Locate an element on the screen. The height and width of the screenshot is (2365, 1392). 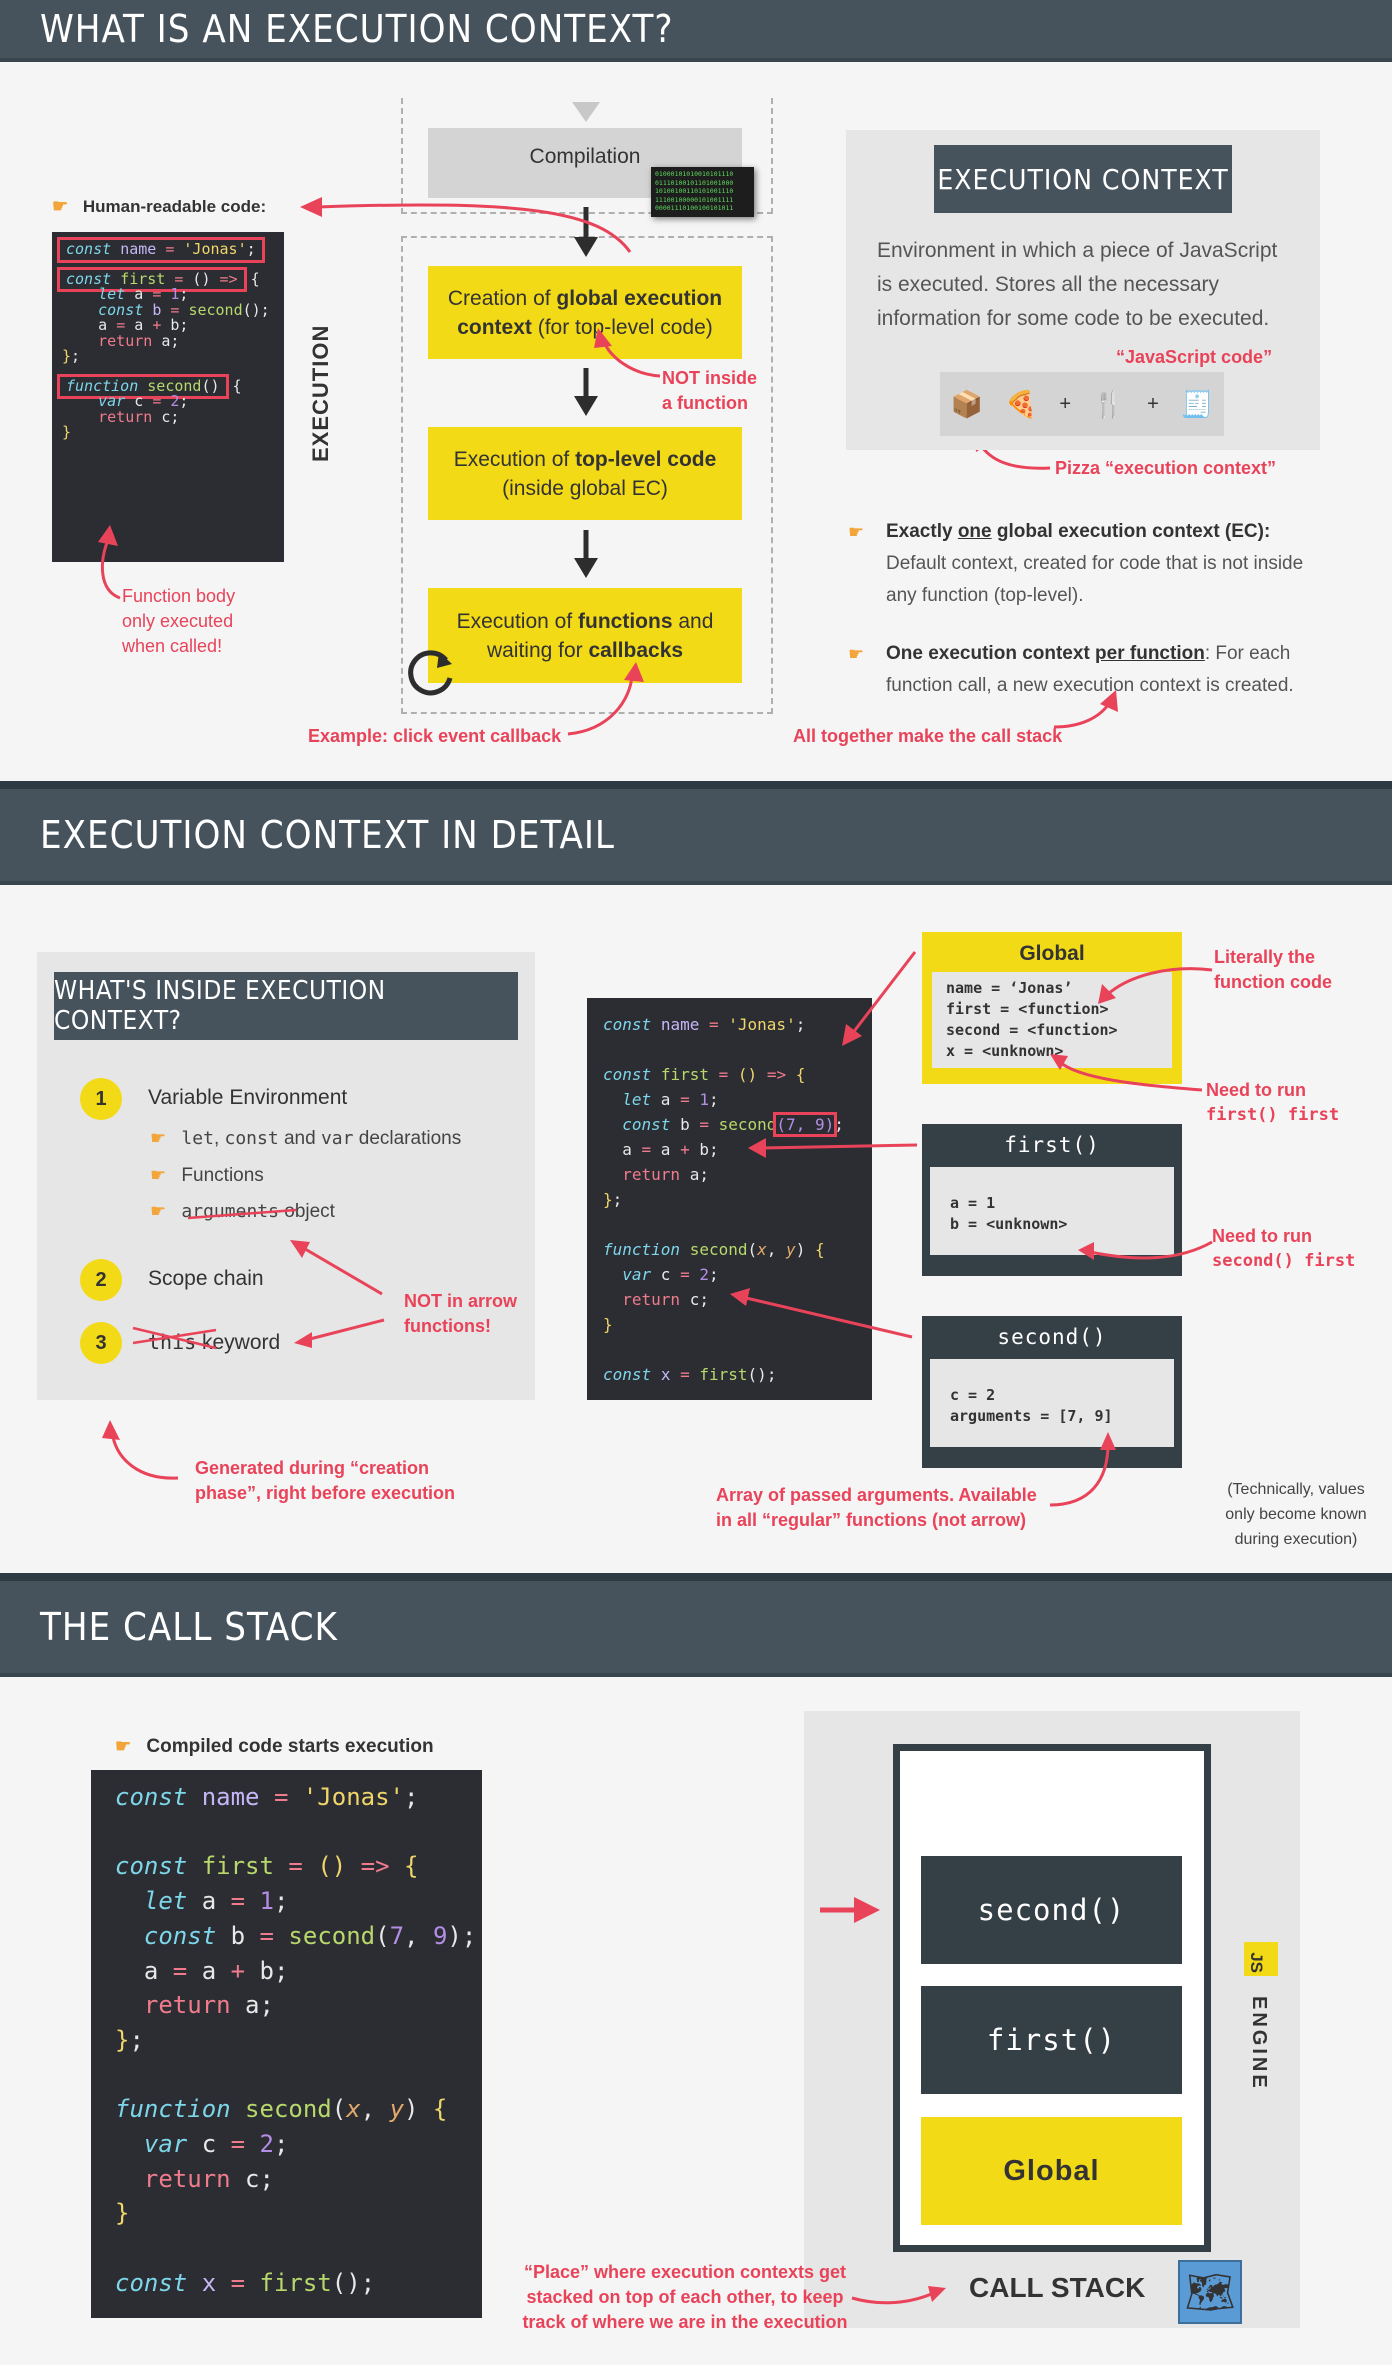
compiled-starts-label: ☛ Compiled code starts execution is located at coordinates (274, 1747).